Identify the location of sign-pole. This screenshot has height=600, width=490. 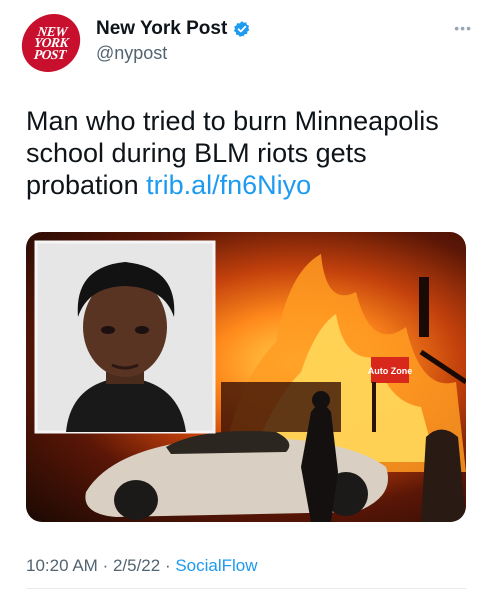
(374, 407).